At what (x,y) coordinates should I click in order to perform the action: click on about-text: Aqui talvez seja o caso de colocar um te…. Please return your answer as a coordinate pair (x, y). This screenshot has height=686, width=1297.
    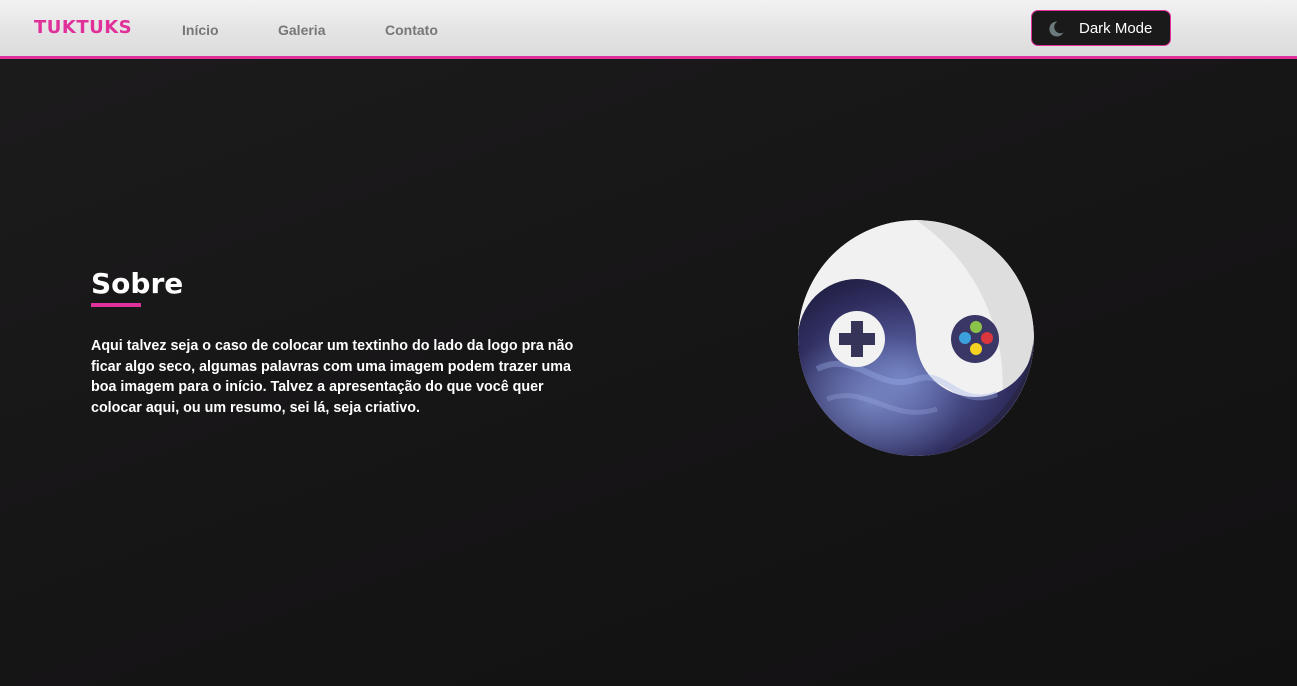
    Looking at the image, I should click on (332, 377).